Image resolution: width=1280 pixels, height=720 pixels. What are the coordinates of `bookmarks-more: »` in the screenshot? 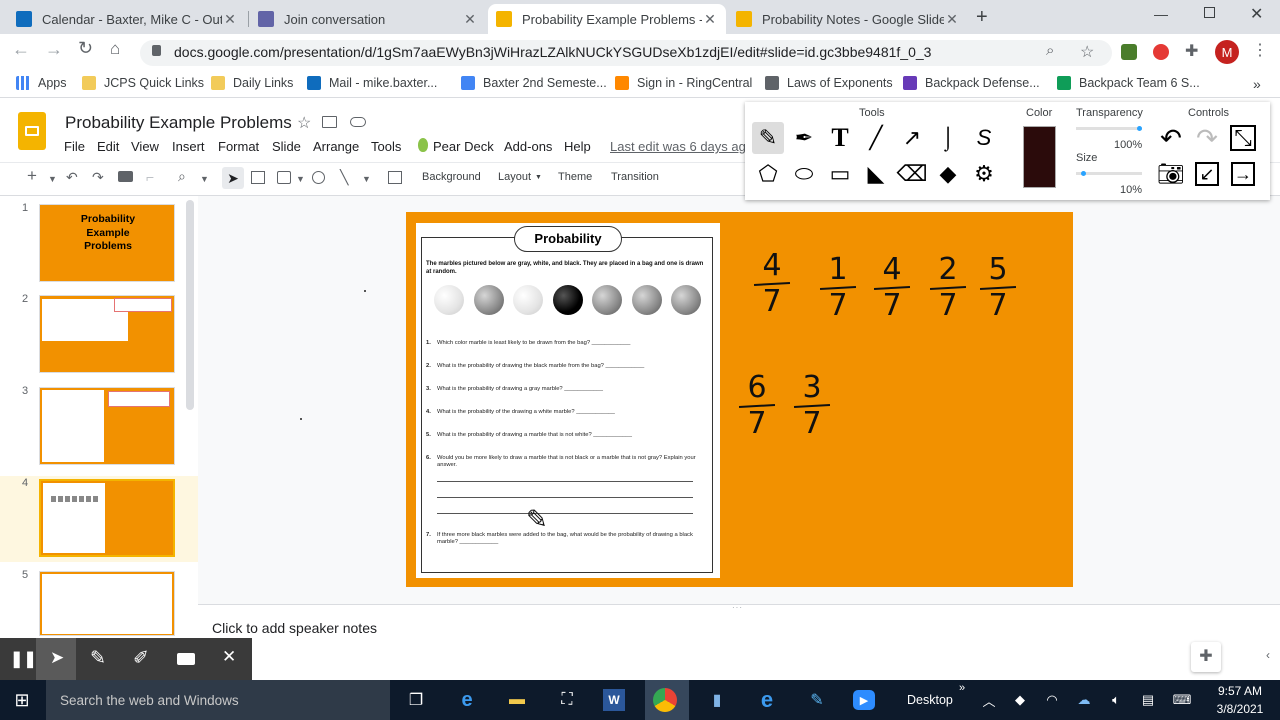 It's located at (1257, 84).